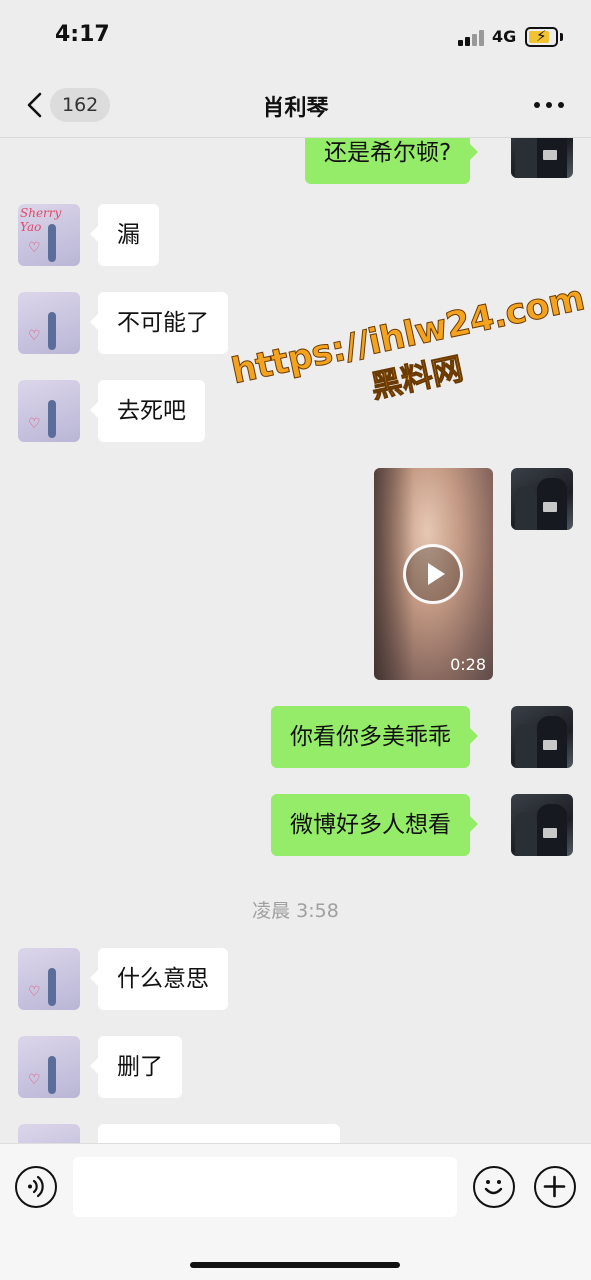 The image size is (591, 1280). Describe the element at coordinates (374, 825) in the screenshot. I see `message-bubble-self: 微博好多人想看` at that location.